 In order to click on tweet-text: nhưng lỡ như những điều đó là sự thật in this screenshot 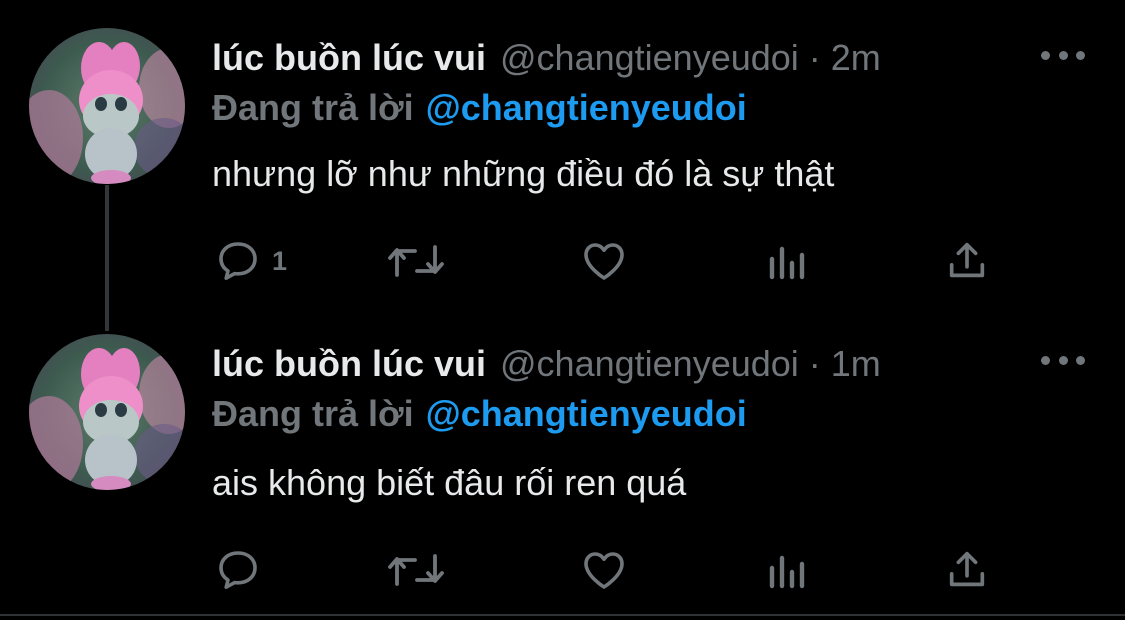, I will do `click(523, 173)`.